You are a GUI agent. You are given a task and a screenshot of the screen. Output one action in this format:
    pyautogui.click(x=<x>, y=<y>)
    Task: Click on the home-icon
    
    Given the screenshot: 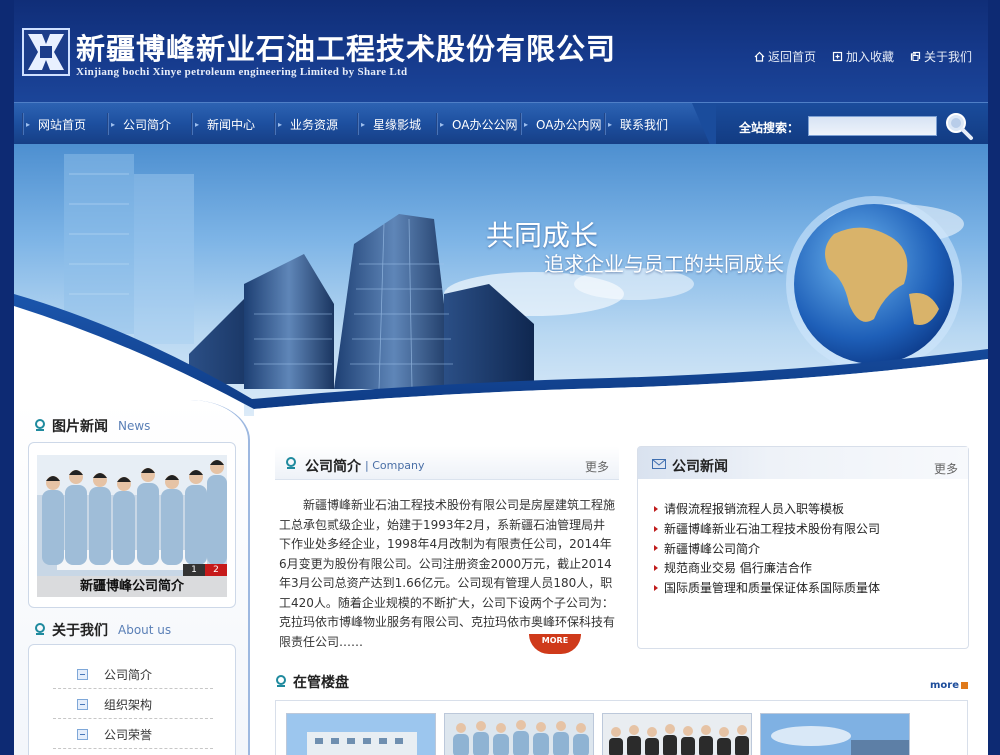 What is the action you would take?
    pyautogui.click(x=759, y=56)
    